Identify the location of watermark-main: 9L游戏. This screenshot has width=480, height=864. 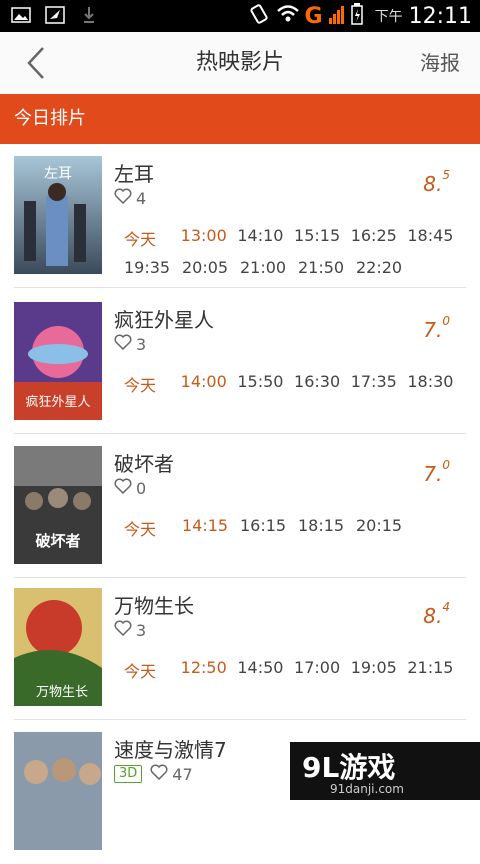
(349, 767).